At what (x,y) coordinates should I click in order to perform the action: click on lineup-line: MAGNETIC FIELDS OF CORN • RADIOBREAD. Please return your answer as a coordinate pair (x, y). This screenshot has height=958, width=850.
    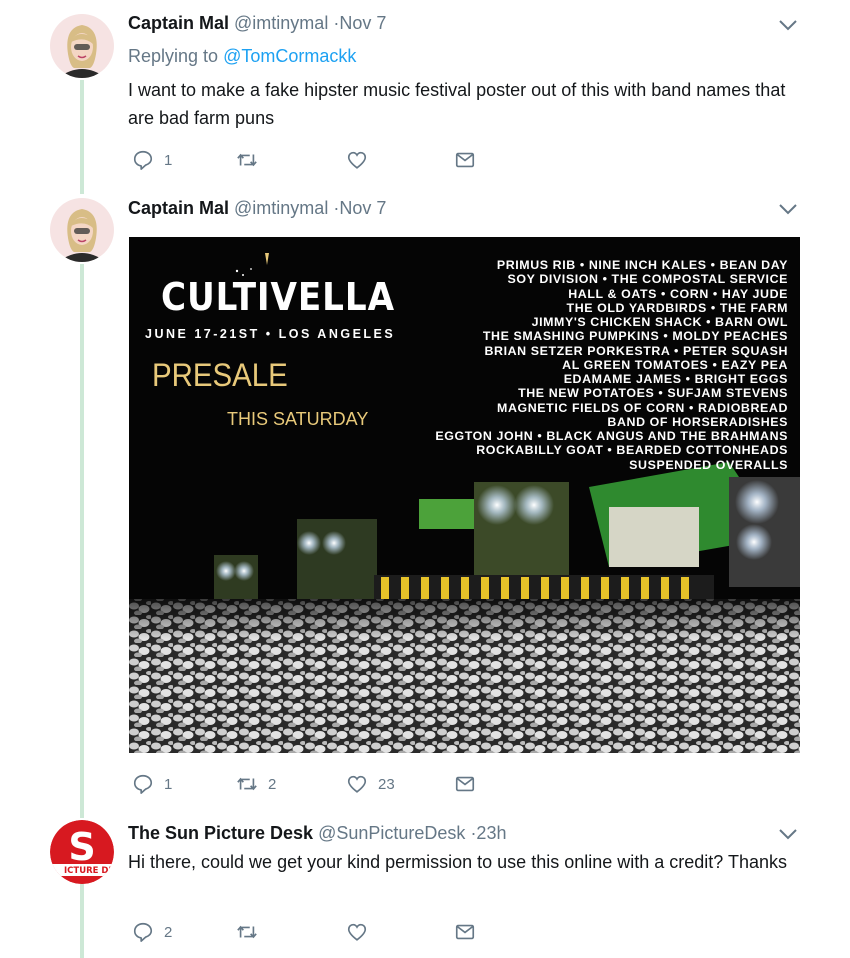
    Looking at the image, I should click on (642, 407).